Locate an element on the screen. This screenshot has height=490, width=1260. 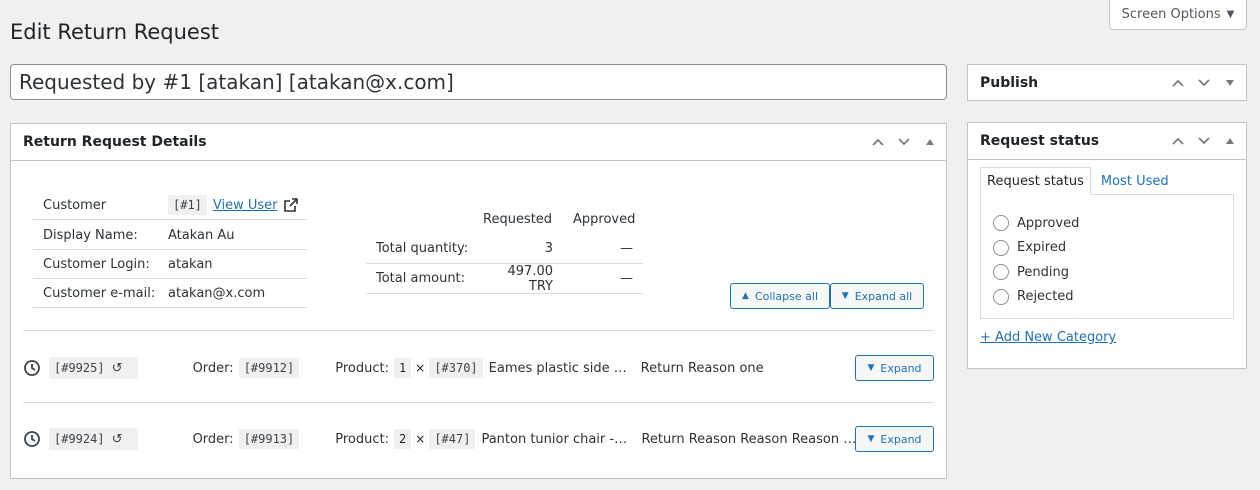
return-reason: Return Reason Reason Reason Reason is located at coordinates (750, 439).